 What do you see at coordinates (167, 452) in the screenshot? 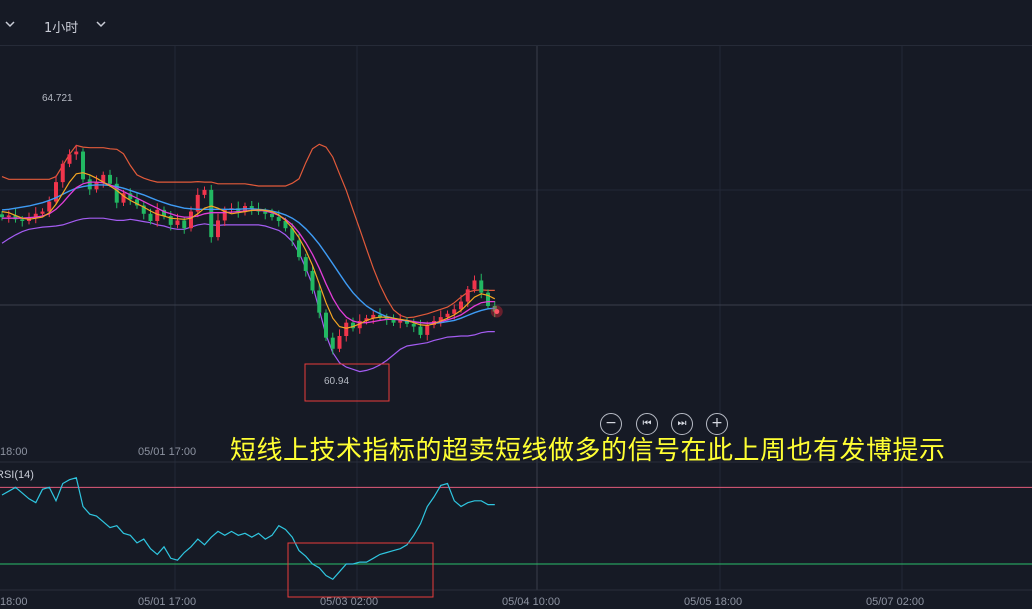
I see `main-x-tick: 05/01 17:00` at bounding box center [167, 452].